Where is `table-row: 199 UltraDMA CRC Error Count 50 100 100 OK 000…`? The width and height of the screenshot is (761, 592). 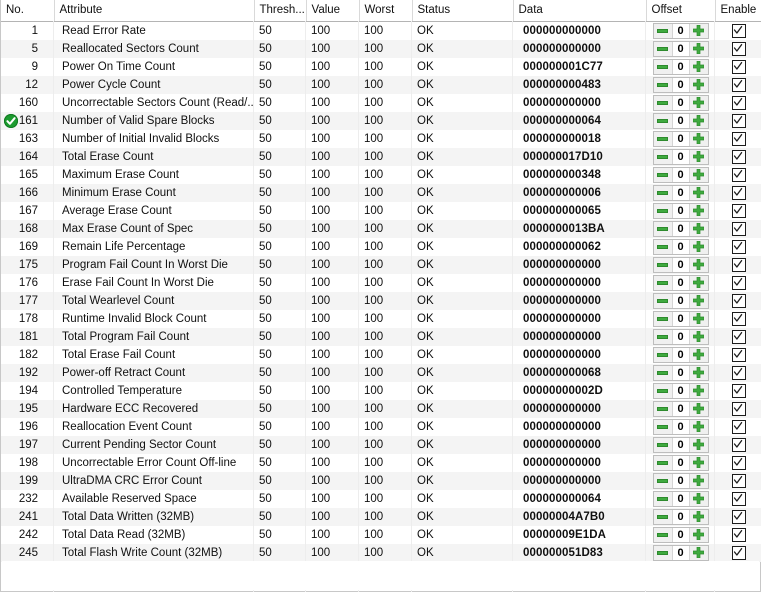
table-row: 199 UltraDMA CRC Error Count 50 100 100 OK 000… is located at coordinates (381, 480).